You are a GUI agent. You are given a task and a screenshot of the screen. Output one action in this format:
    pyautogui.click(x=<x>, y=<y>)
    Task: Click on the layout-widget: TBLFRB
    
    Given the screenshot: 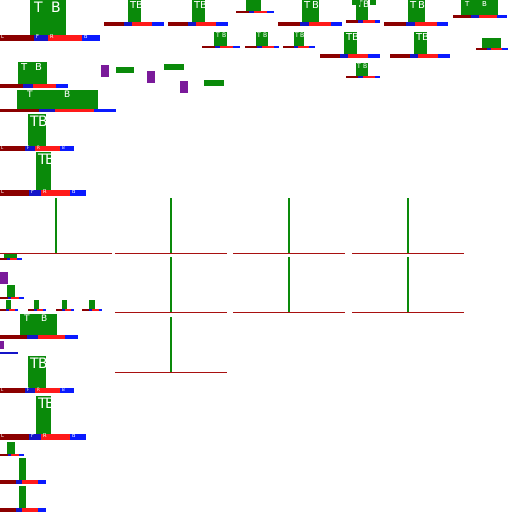 What is the action you would take?
    pyautogui.click(x=37, y=374)
    